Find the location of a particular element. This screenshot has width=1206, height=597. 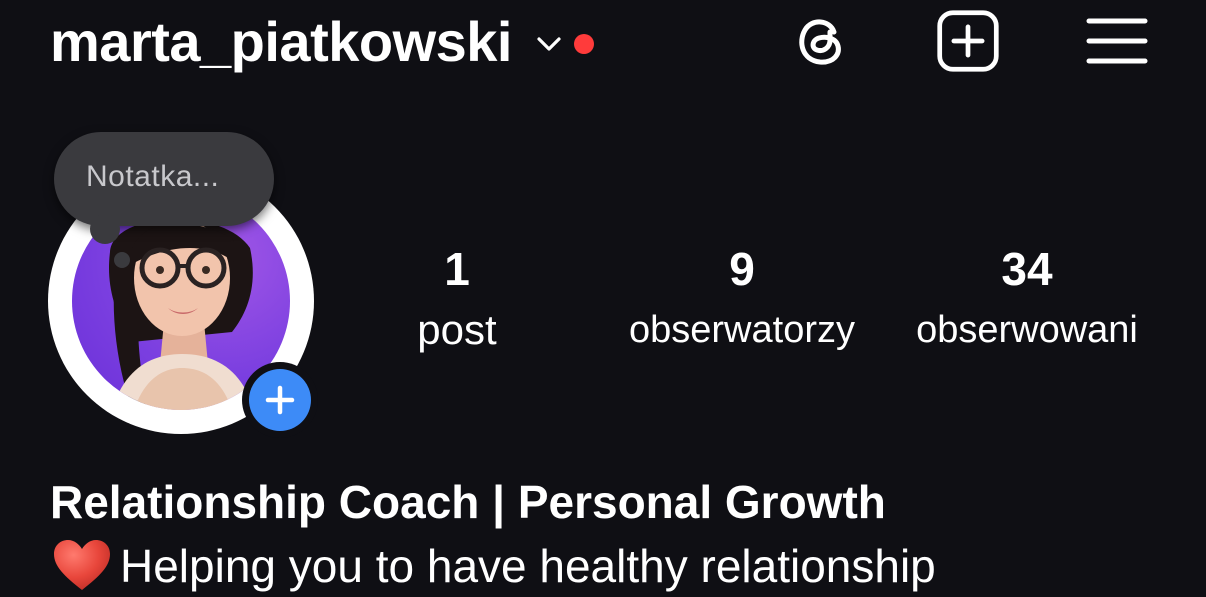

chevron-down-icon is located at coordinates (549, 44).